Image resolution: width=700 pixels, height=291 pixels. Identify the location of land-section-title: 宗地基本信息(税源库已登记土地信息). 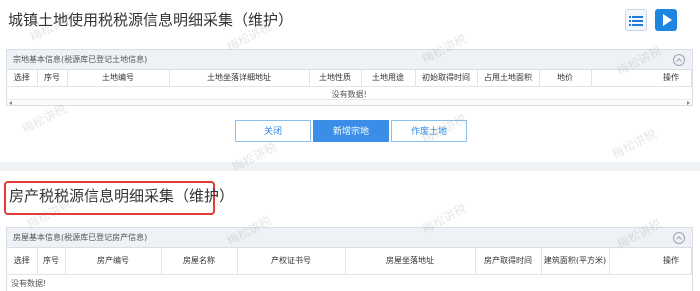
(80, 59).